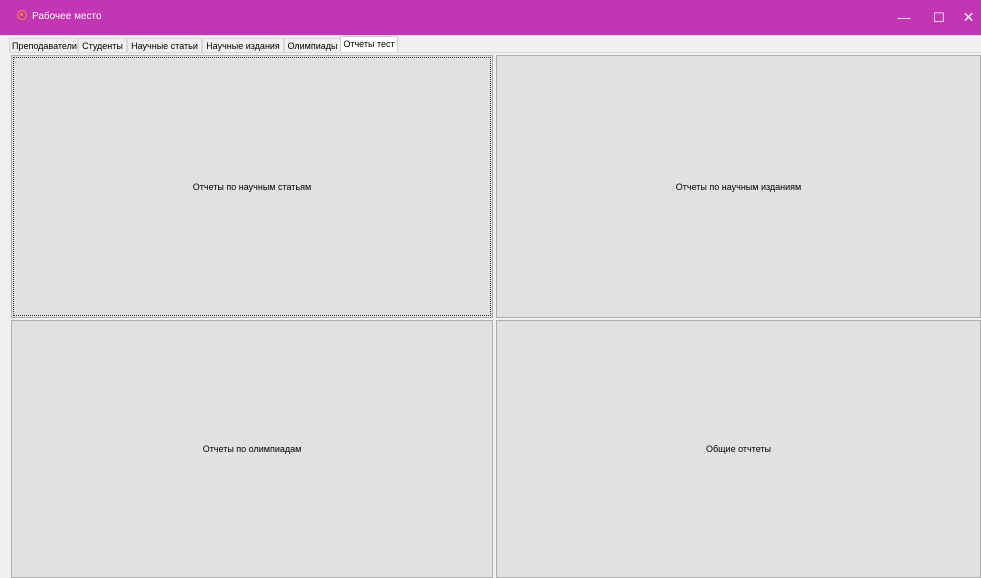  What do you see at coordinates (243, 45) in the screenshot?
I see `tab-scientific-publications: Научные издания` at bounding box center [243, 45].